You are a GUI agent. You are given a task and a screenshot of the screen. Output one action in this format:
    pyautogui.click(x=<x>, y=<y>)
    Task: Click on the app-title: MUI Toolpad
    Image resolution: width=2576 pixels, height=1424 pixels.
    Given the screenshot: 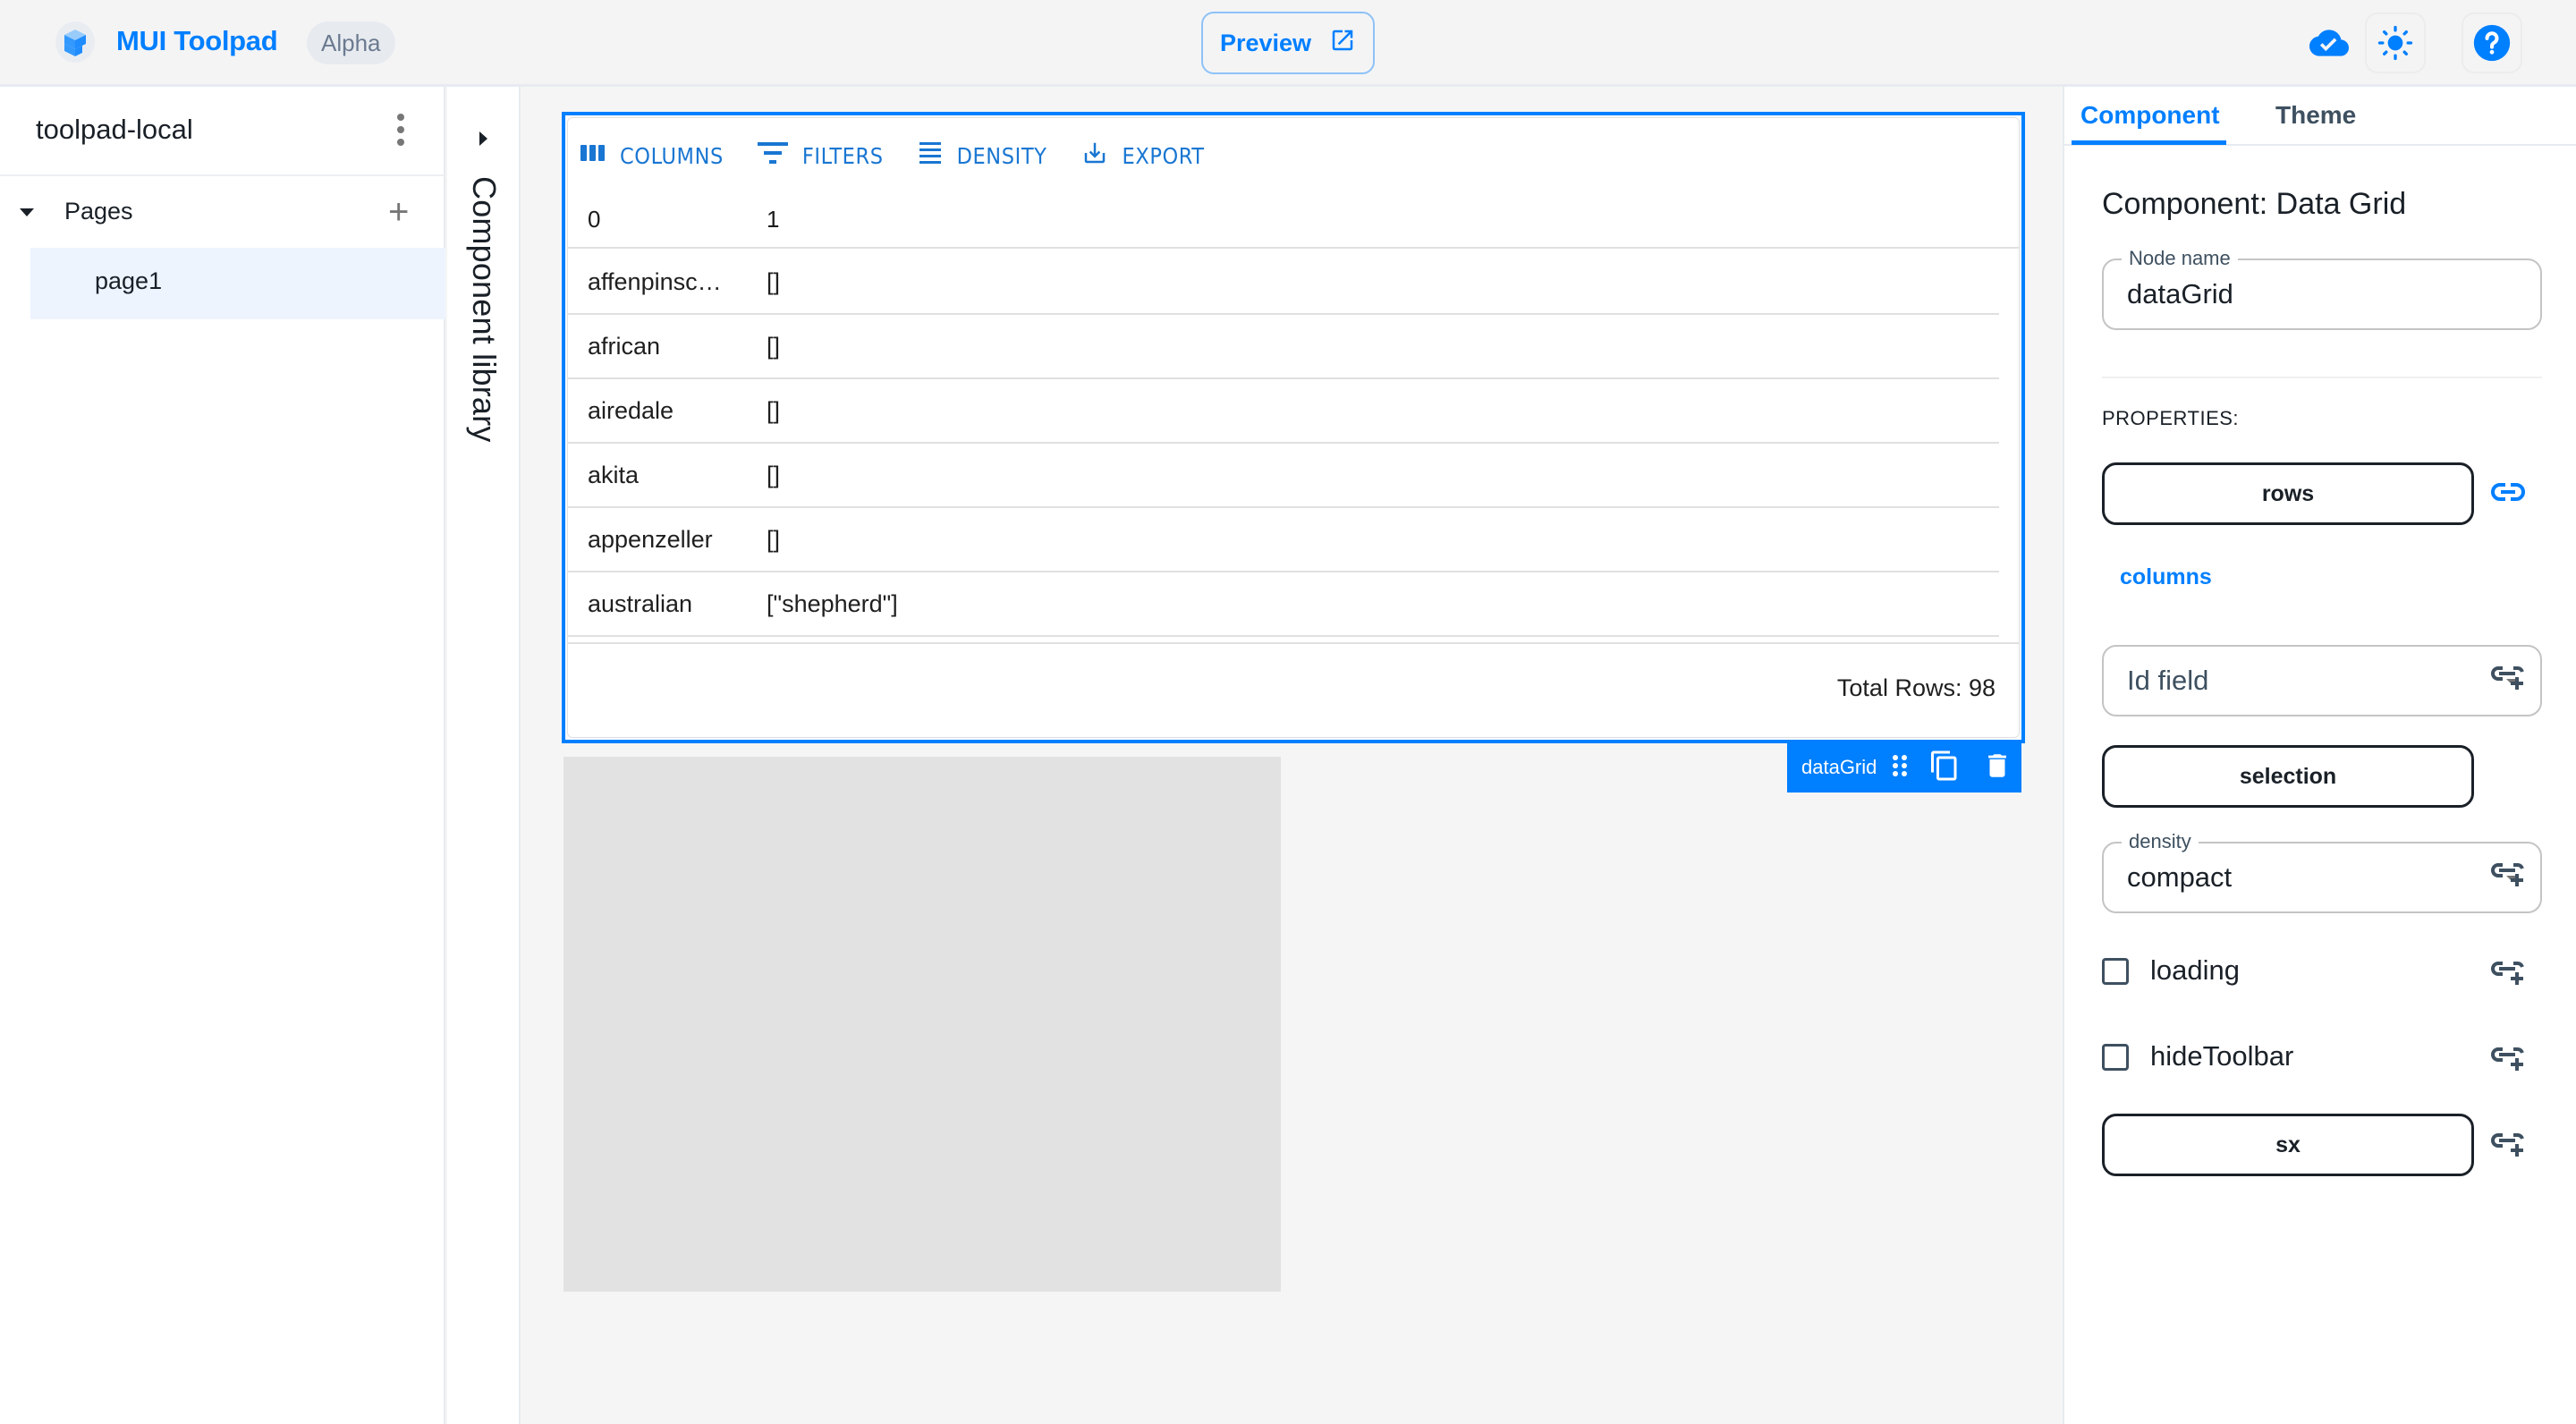 What is the action you would take?
    pyautogui.click(x=197, y=41)
    